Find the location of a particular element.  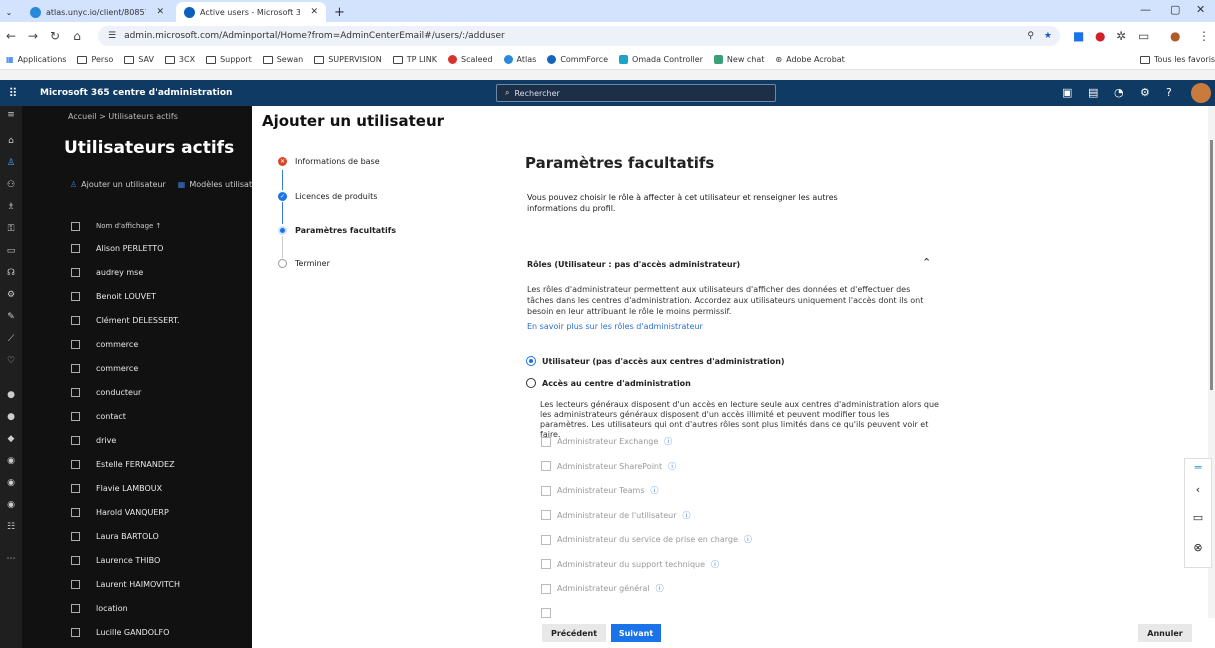

bookmark-sav: SAV is located at coordinates (139, 59).